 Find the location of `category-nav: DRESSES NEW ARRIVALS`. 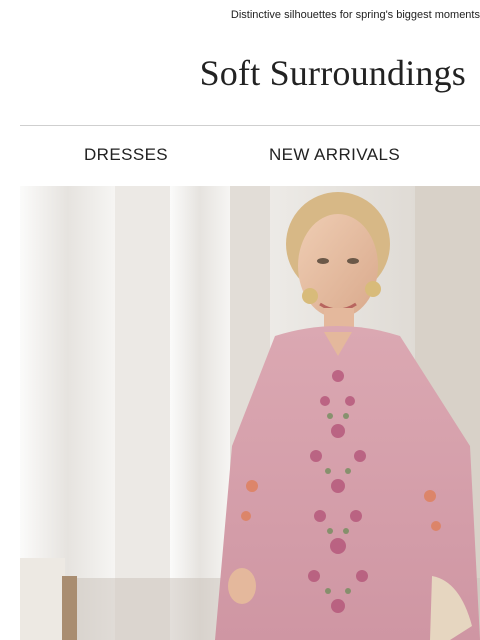

category-nav: DRESSES NEW ARRIVALS is located at coordinates (240, 157).